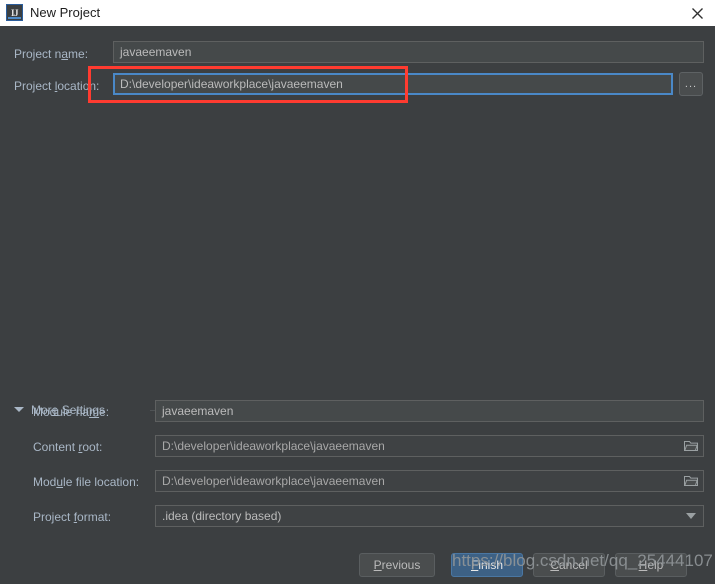 This screenshot has height=584, width=715. What do you see at coordinates (429, 411) in the screenshot?
I see `module-name-input: javaeemaven` at bounding box center [429, 411].